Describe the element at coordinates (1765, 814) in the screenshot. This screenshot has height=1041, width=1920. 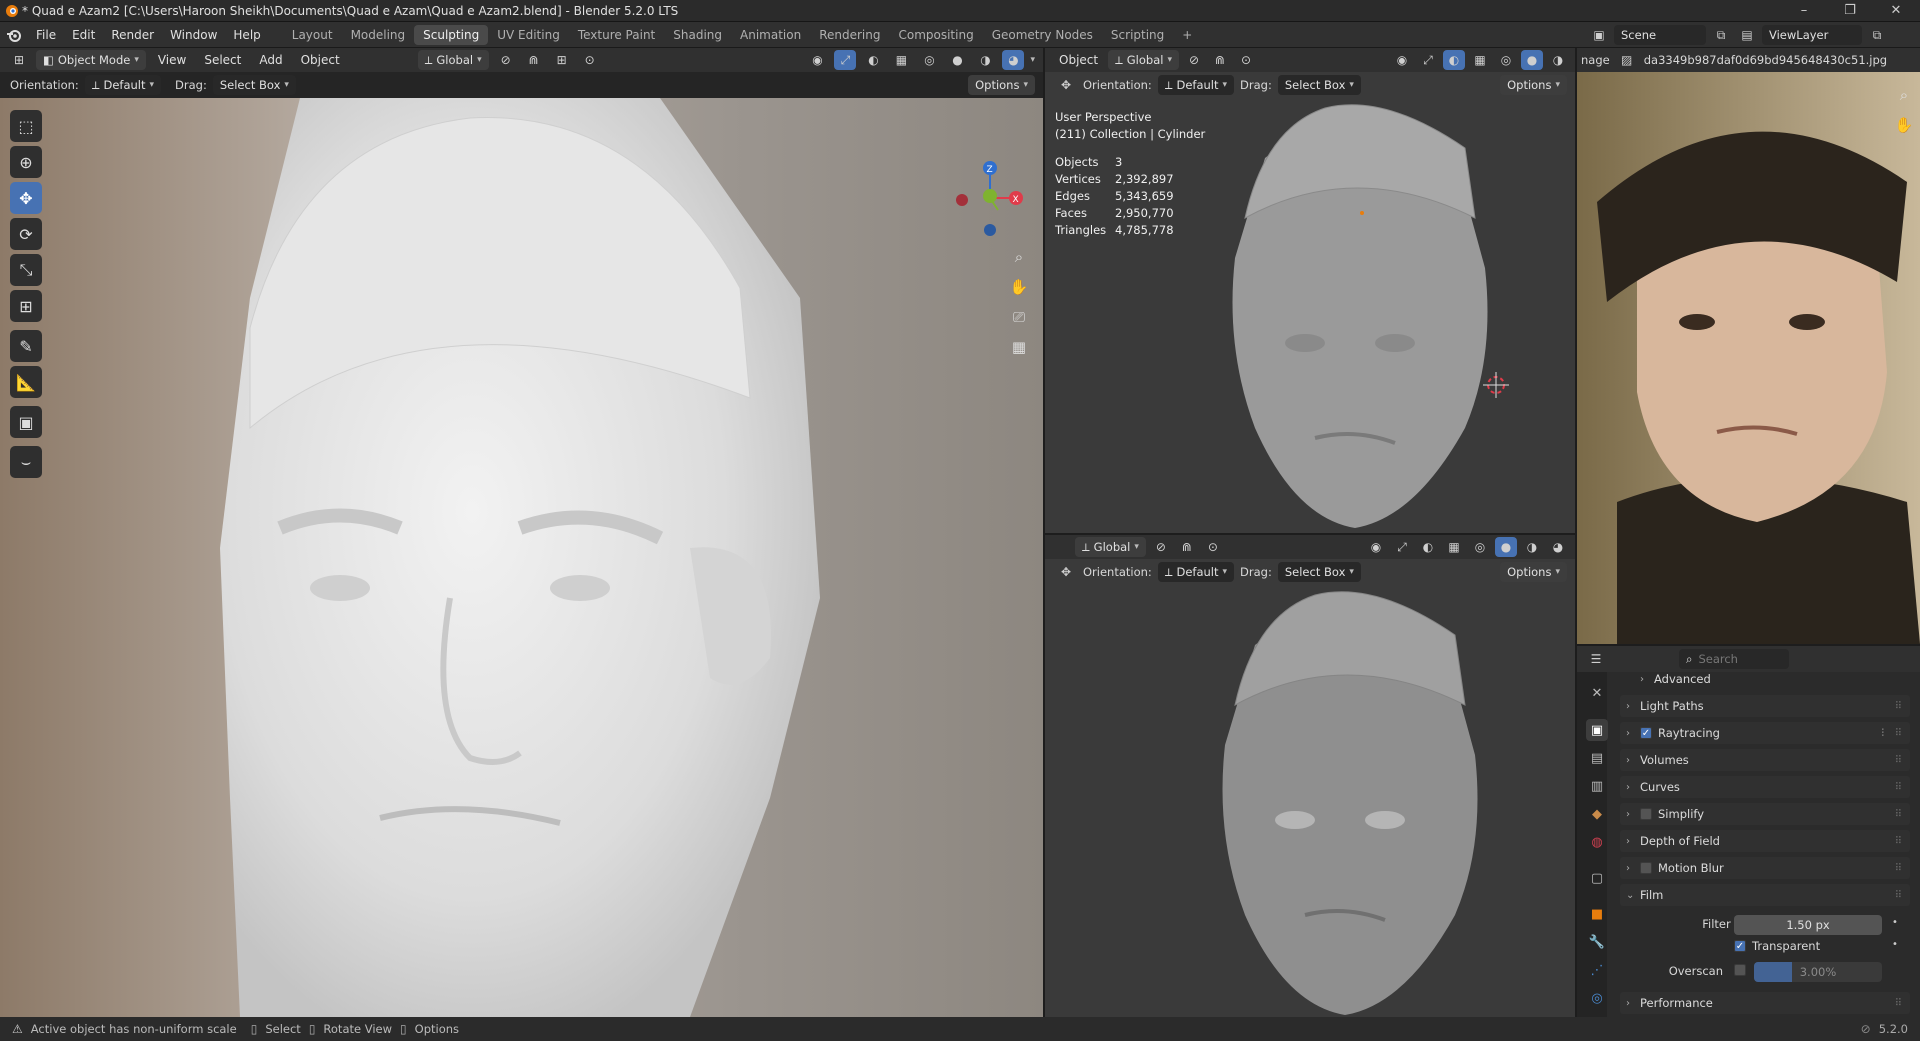
I see `section-simplify: › Simplify ⠿` at that location.